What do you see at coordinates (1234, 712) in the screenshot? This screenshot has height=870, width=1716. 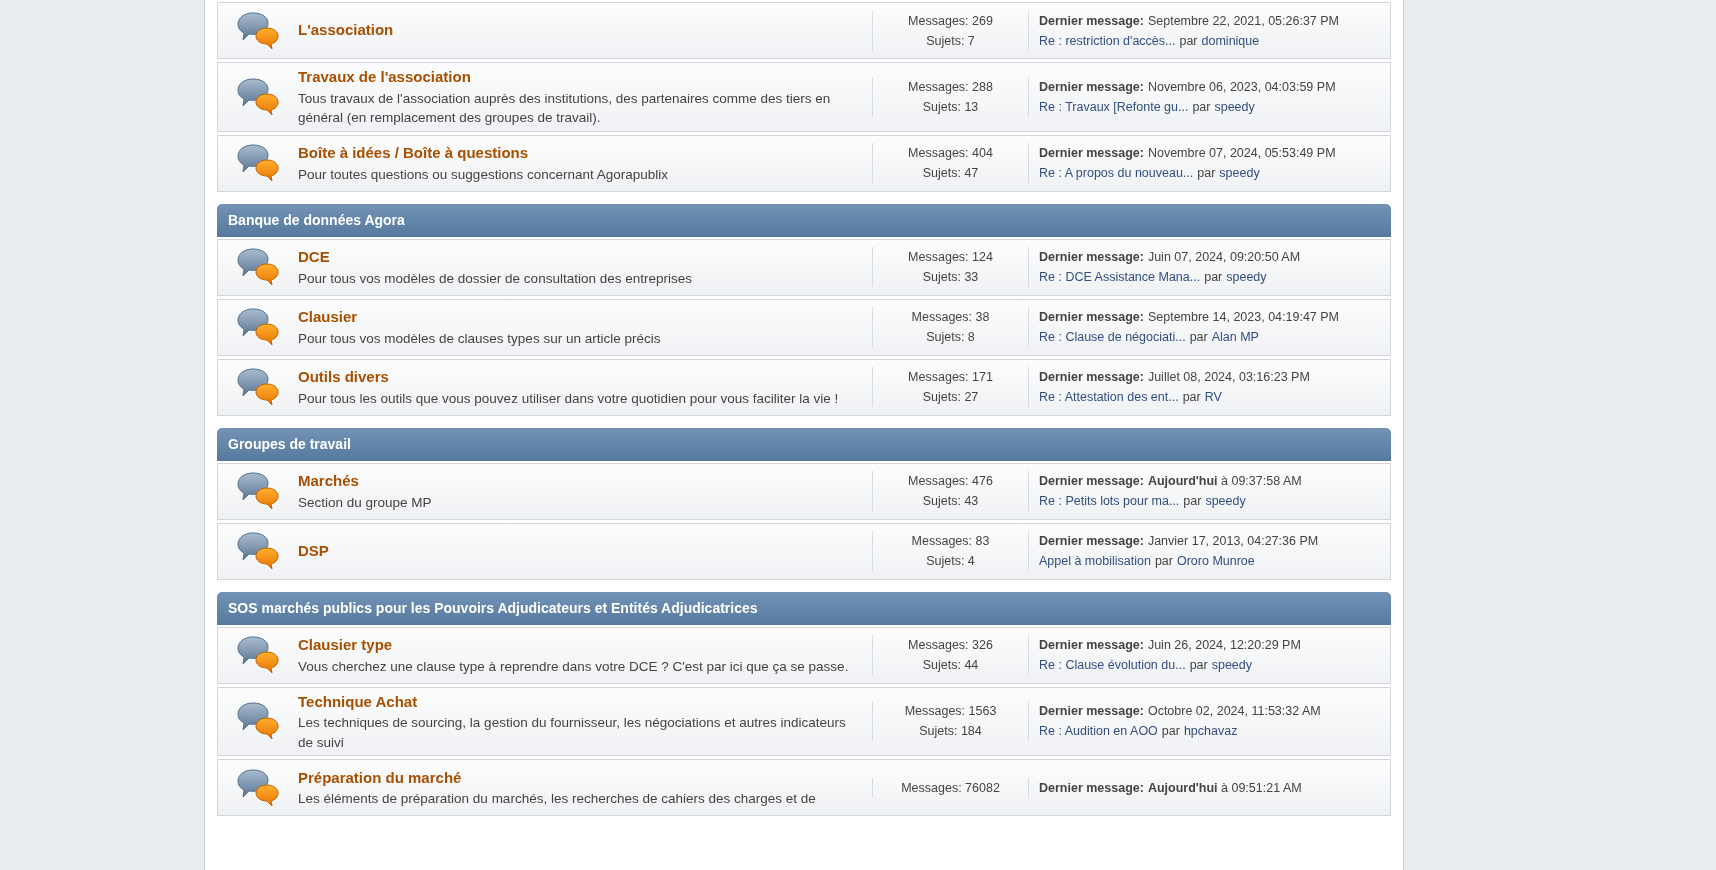 I see `last-post-date: Octobre 02, 2024, 11:53:32 AM` at bounding box center [1234, 712].